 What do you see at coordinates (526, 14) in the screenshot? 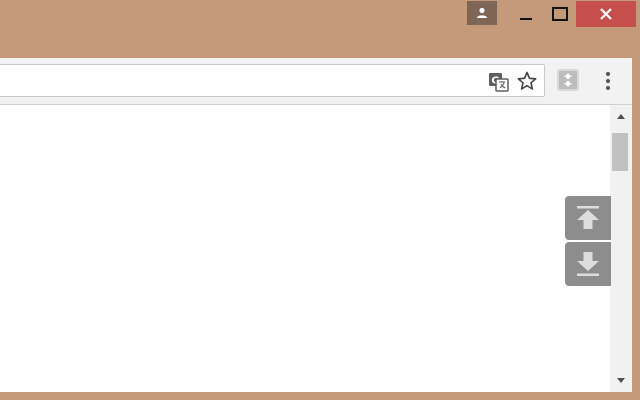
I see `minimize-button` at bounding box center [526, 14].